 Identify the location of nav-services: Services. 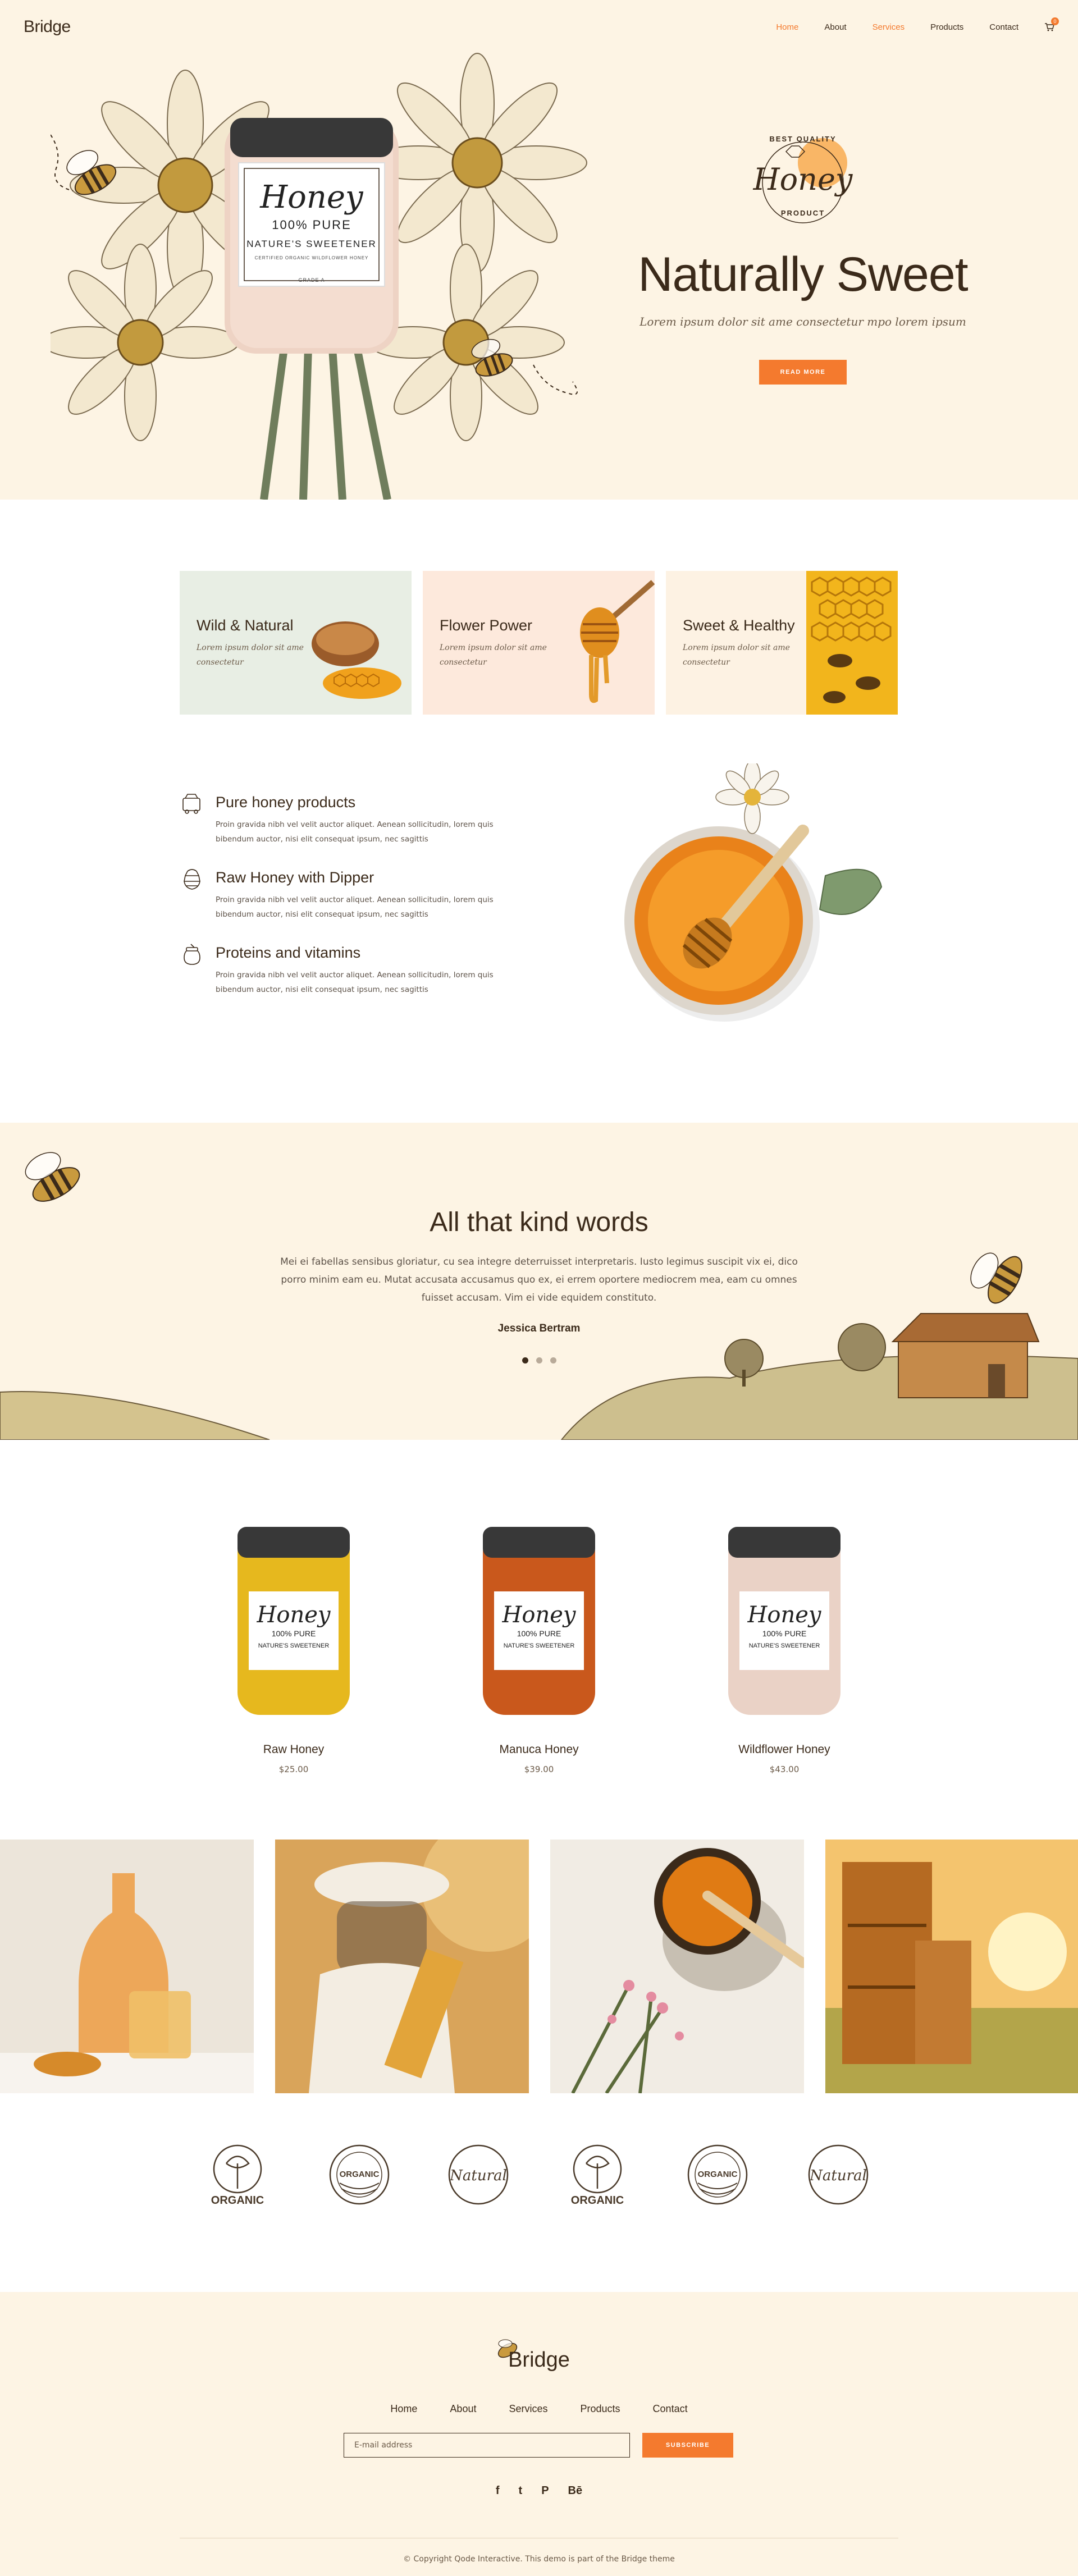
(889, 27).